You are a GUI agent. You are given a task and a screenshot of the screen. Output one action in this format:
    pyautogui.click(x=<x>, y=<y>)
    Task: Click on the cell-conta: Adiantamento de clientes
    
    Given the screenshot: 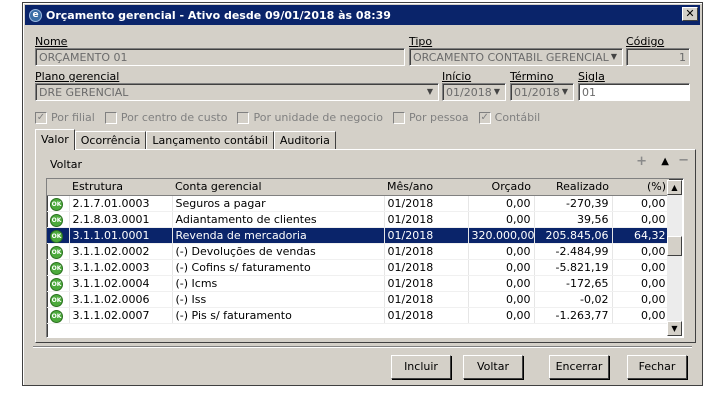 What is the action you would take?
    pyautogui.click(x=278, y=219)
    